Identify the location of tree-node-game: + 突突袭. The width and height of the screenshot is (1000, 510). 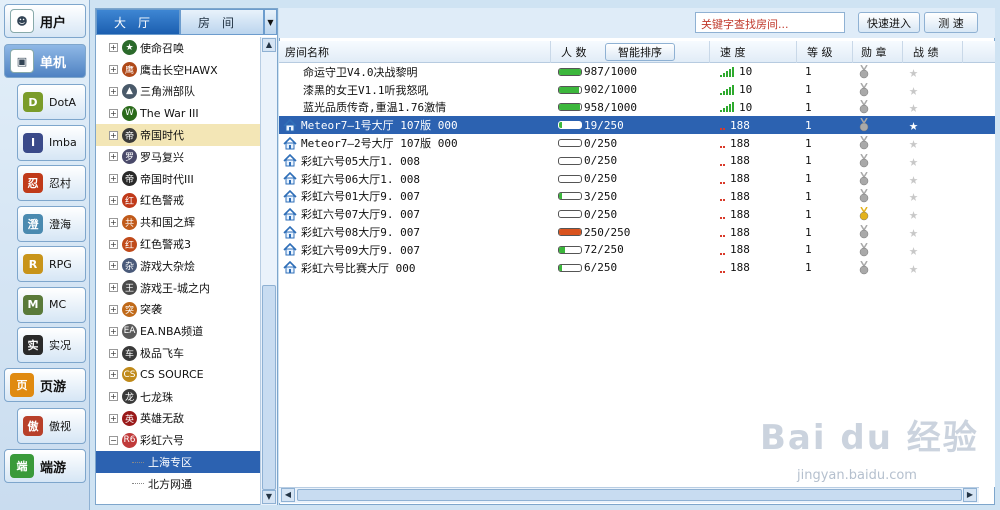
(178, 310).